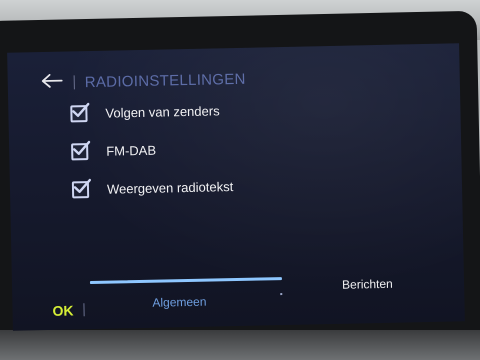 This screenshot has width=480, height=360. I want to click on tab-berichten: Berichten, so click(367, 284).